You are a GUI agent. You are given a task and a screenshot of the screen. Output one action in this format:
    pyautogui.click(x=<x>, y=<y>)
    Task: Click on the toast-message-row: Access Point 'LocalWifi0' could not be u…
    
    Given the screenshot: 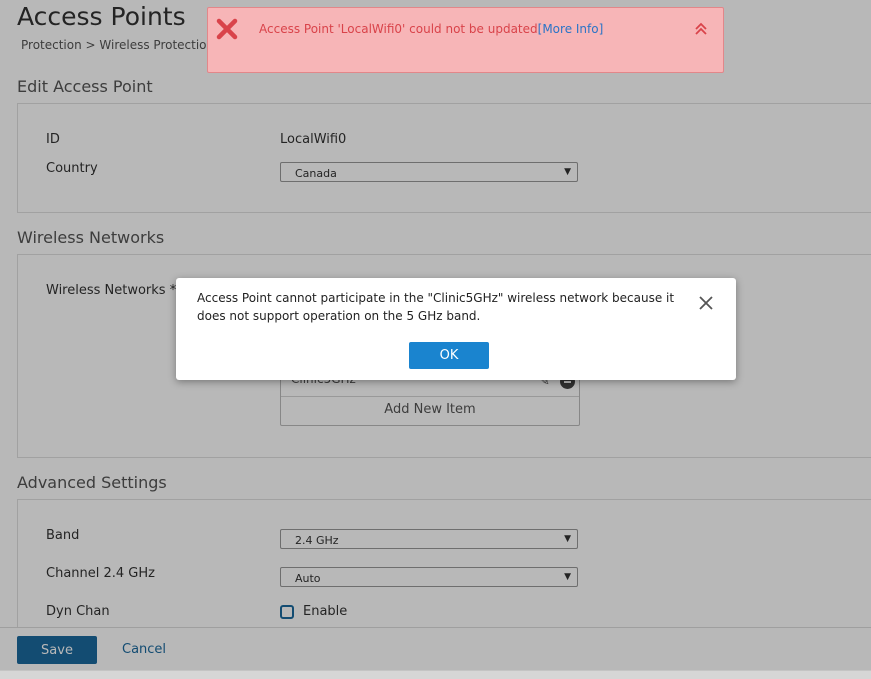 What is the action you would take?
    pyautogui.click(x=431, y=29)
    